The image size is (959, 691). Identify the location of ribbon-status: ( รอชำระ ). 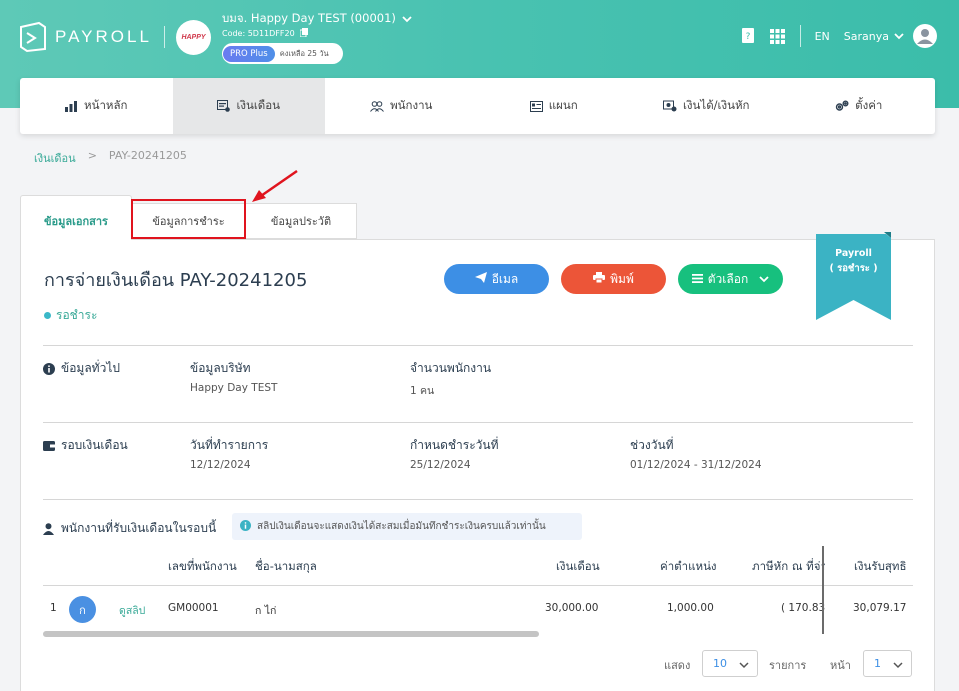
(853, 268).